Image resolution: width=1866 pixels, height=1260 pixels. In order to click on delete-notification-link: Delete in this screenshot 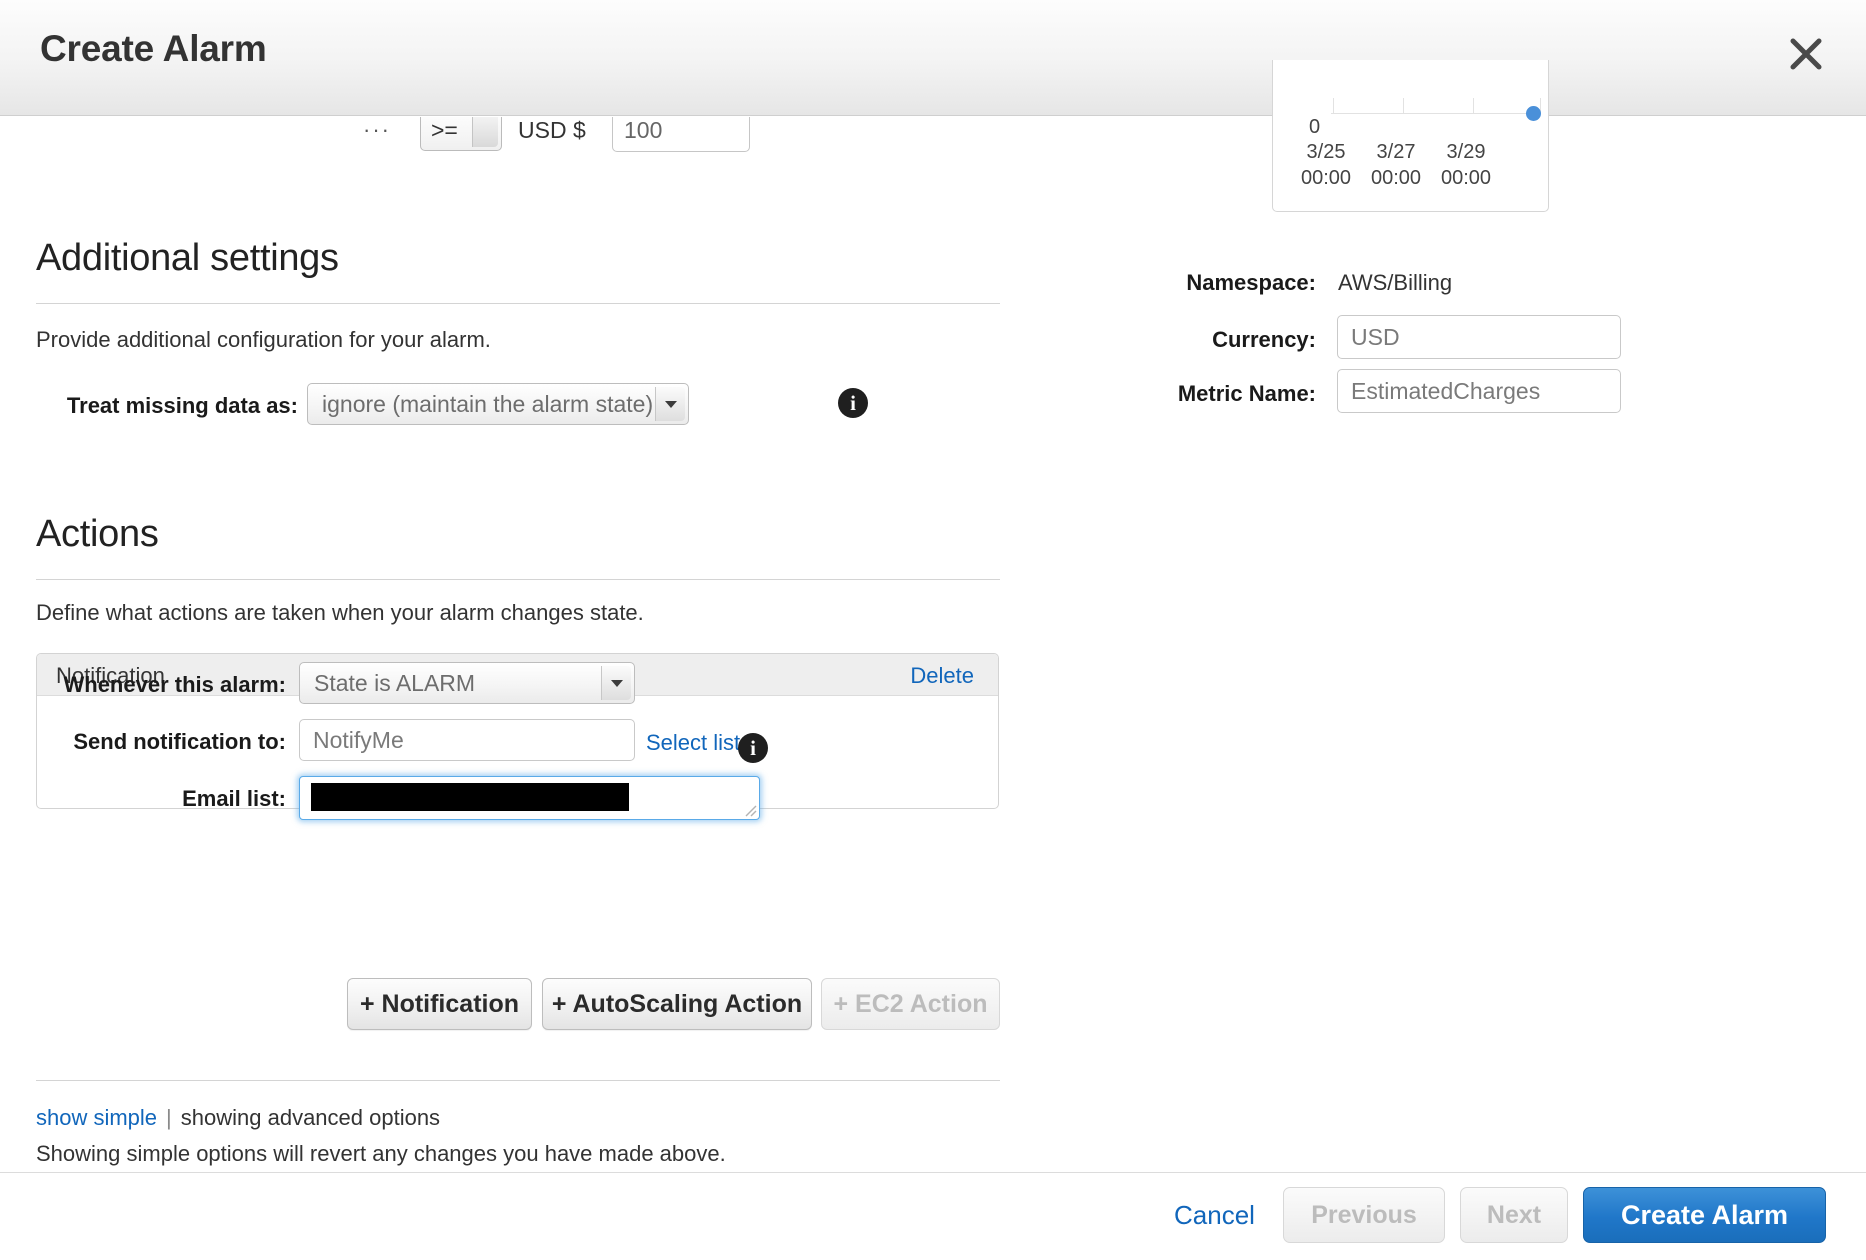, I will do `click(942, 676)`.